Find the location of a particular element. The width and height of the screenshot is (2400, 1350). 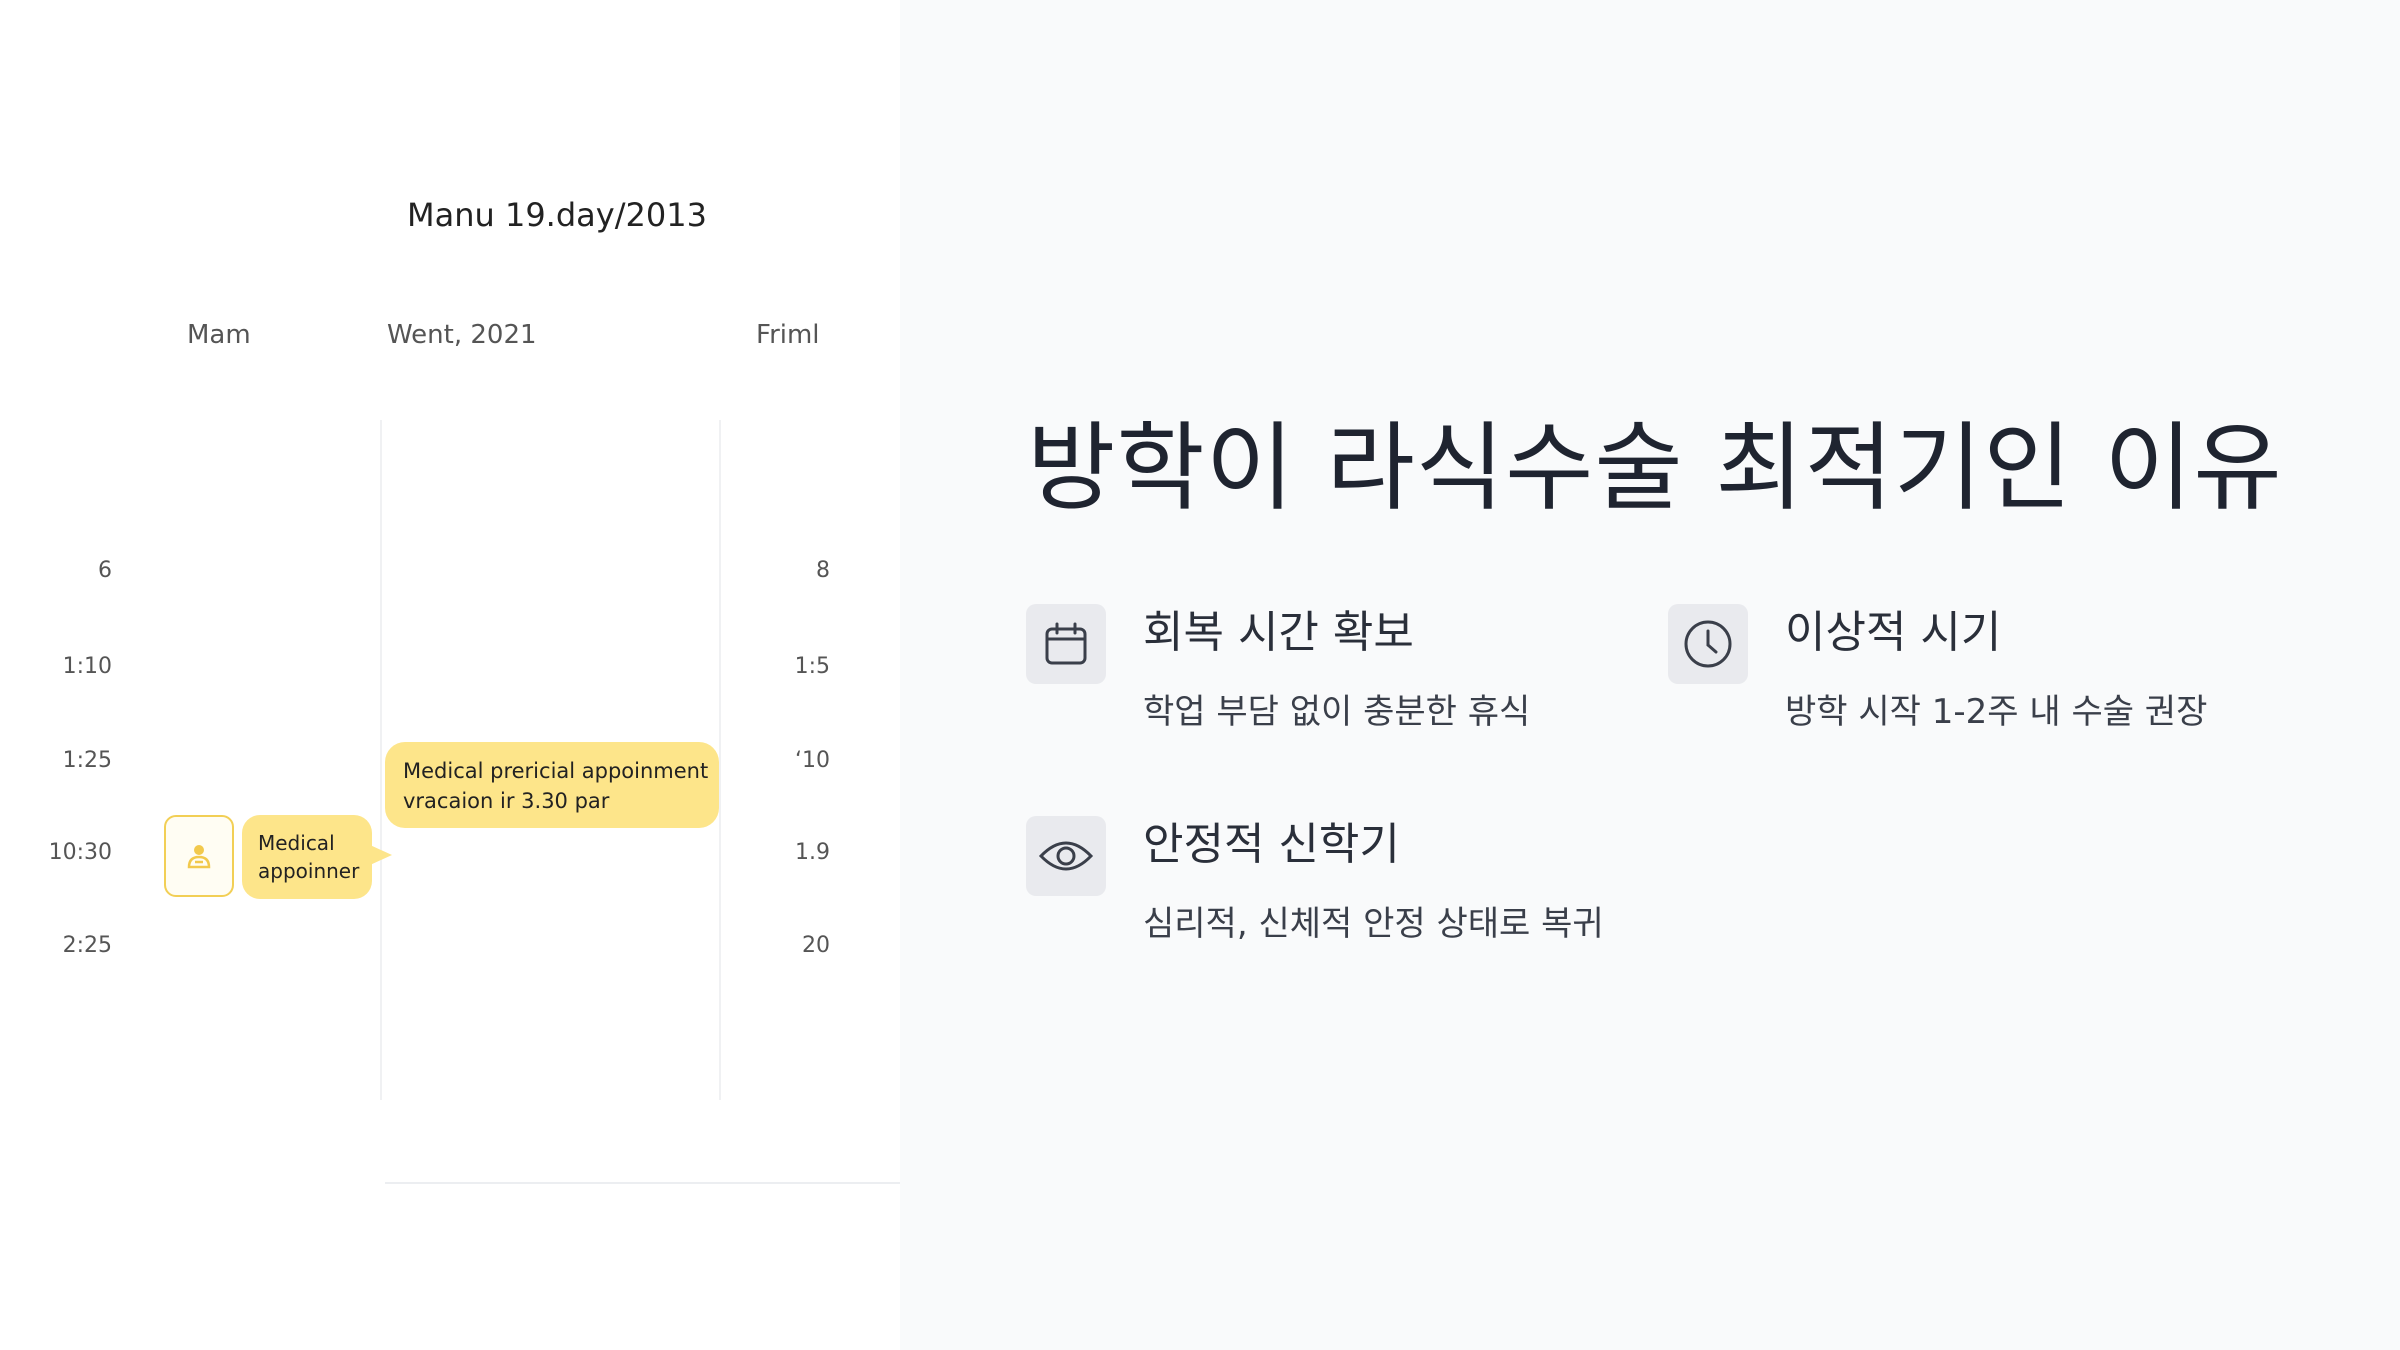

feature-description: 학업 부담 없이 충분한 휴식 is located at coordinates (1337, 712).